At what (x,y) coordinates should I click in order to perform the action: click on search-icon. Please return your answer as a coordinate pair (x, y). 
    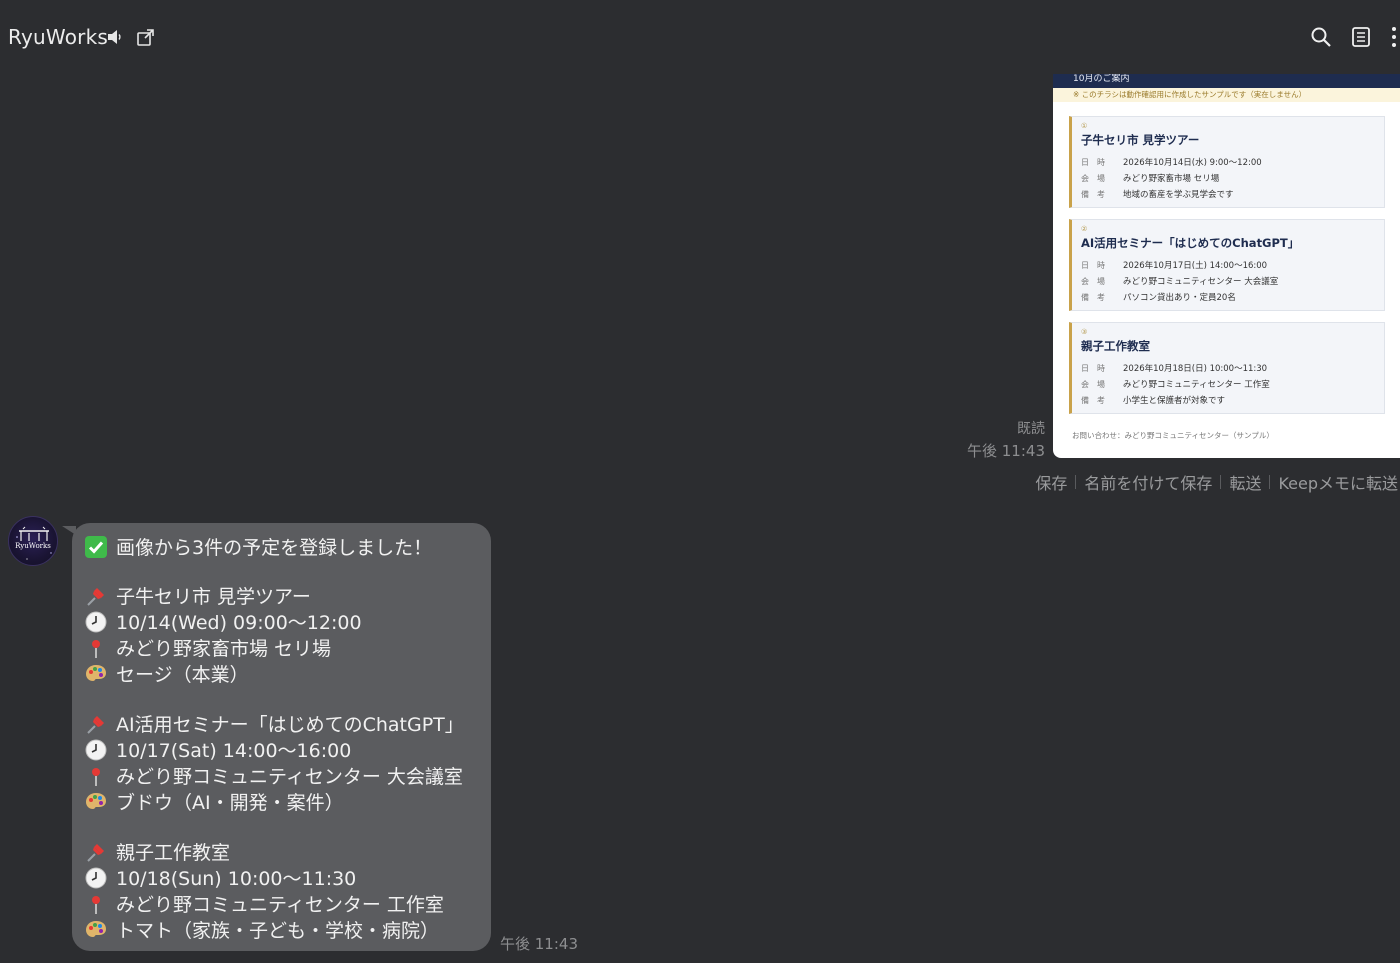
    Looking at the image, I should click on (1321, 37).